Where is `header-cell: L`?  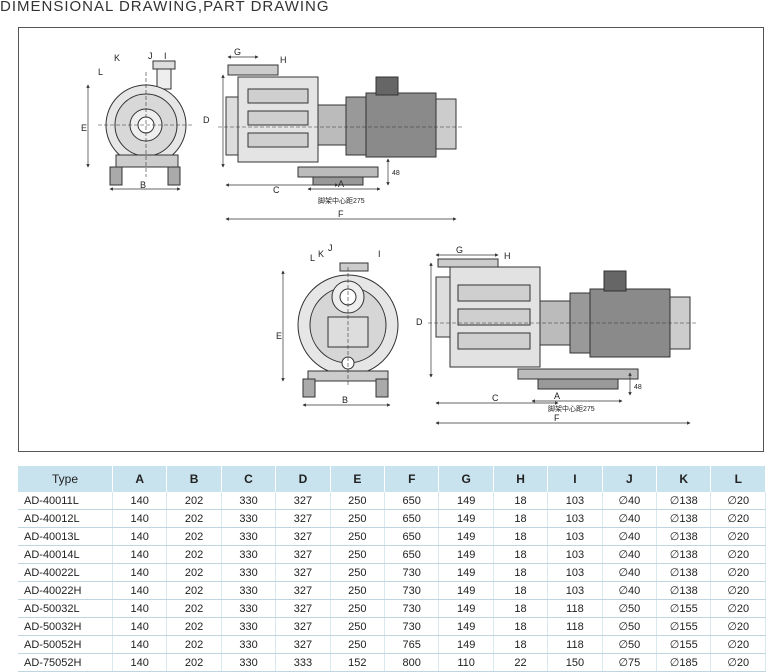
header-cell: L is located at coordinates (738, 479).